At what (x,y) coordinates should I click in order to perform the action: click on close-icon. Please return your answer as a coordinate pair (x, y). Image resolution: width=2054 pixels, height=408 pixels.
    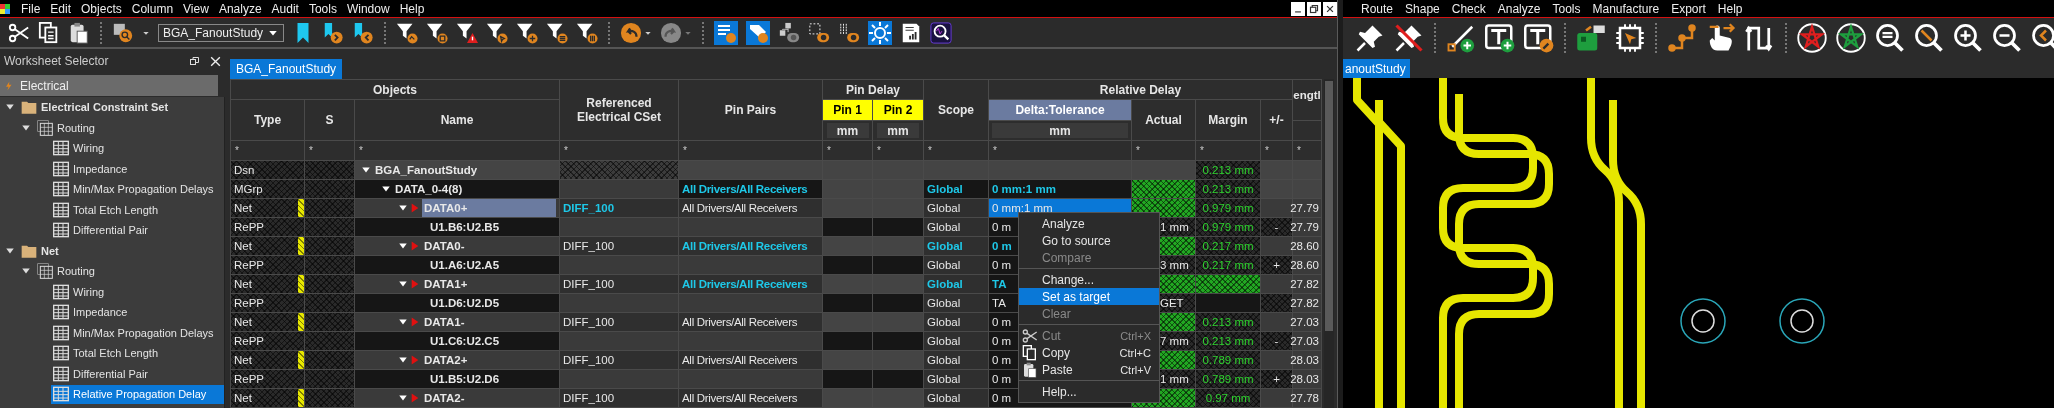
    Looking at the image, I should click on (215, 61).